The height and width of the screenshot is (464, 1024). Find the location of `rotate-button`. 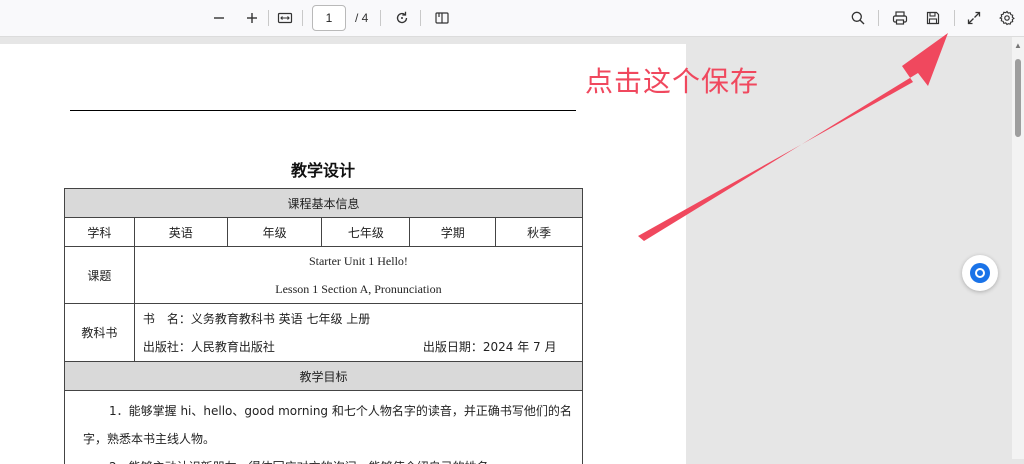

rotate-button is located at coordinates (402, 18).